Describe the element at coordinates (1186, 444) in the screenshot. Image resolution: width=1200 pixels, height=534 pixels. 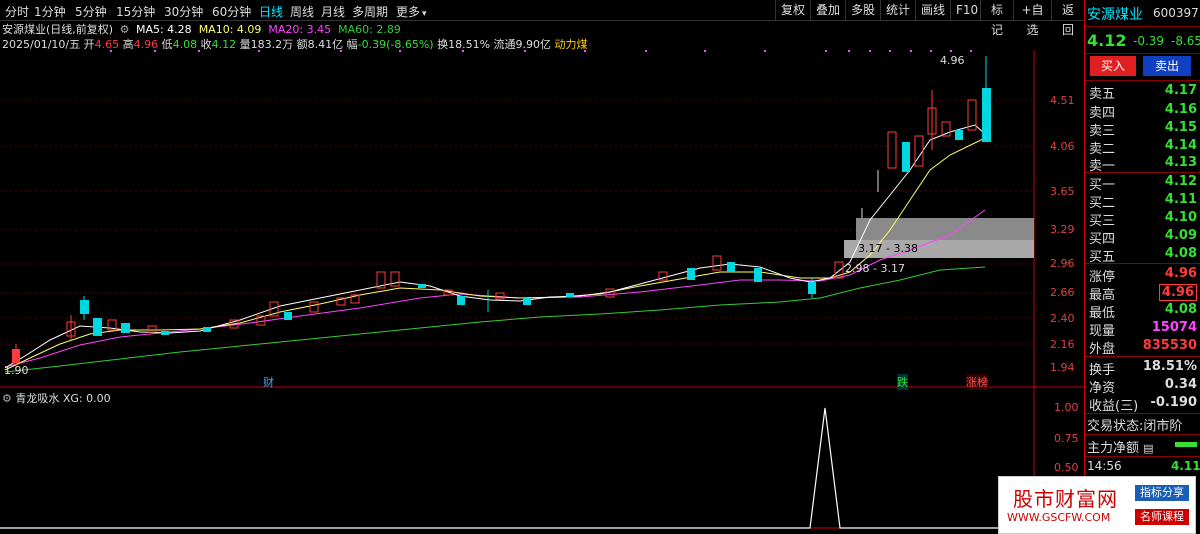
I see `main-net-bar` at that location.